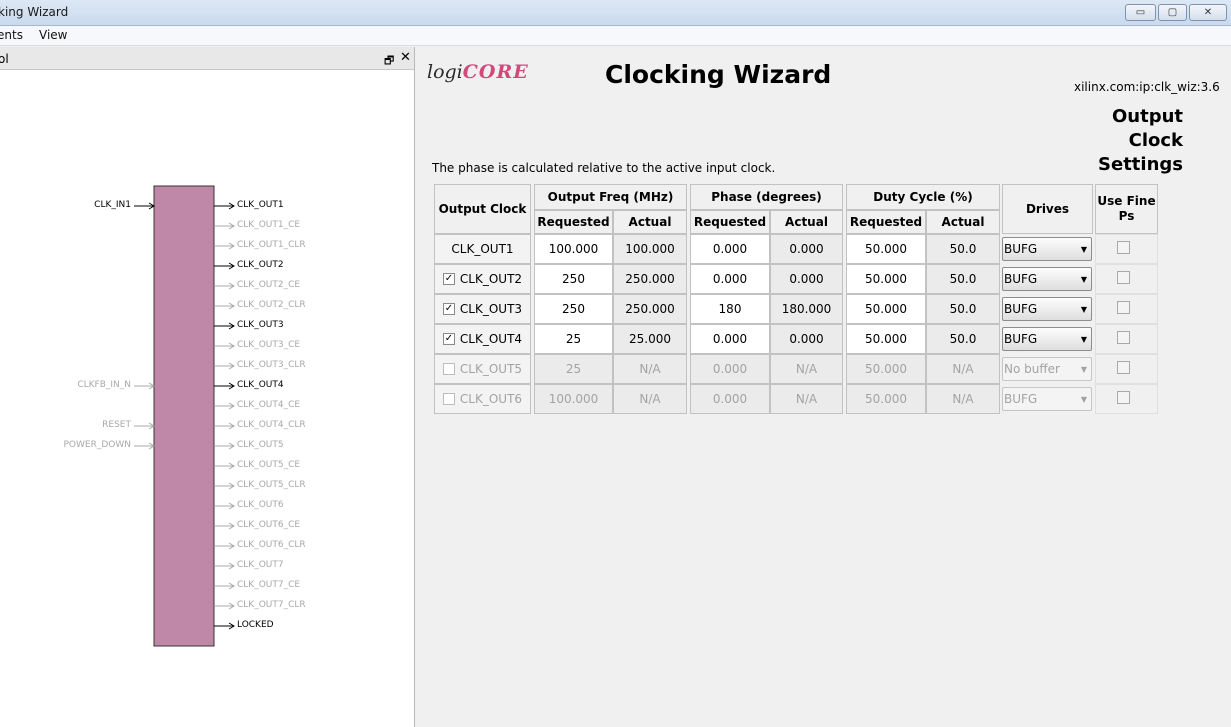  Describe the element at coordinates (1047, 209) in the screenshot. I see `header-drives: Drives` at that location.